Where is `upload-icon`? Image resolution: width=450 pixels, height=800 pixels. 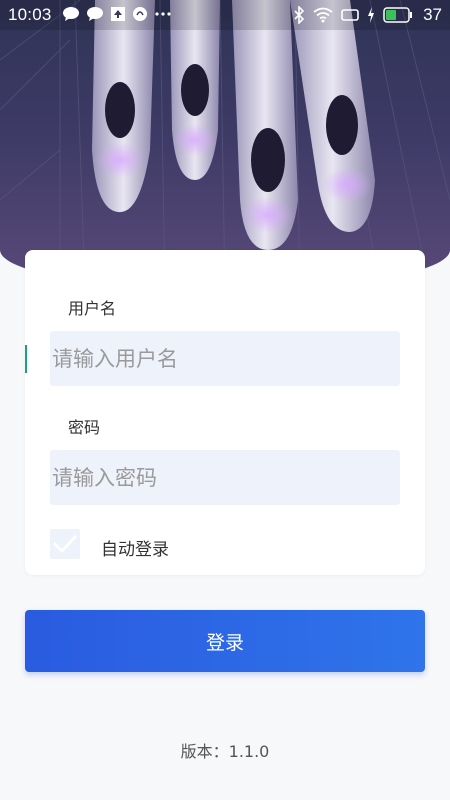 upload-icon is located at coordinates (118, 14).